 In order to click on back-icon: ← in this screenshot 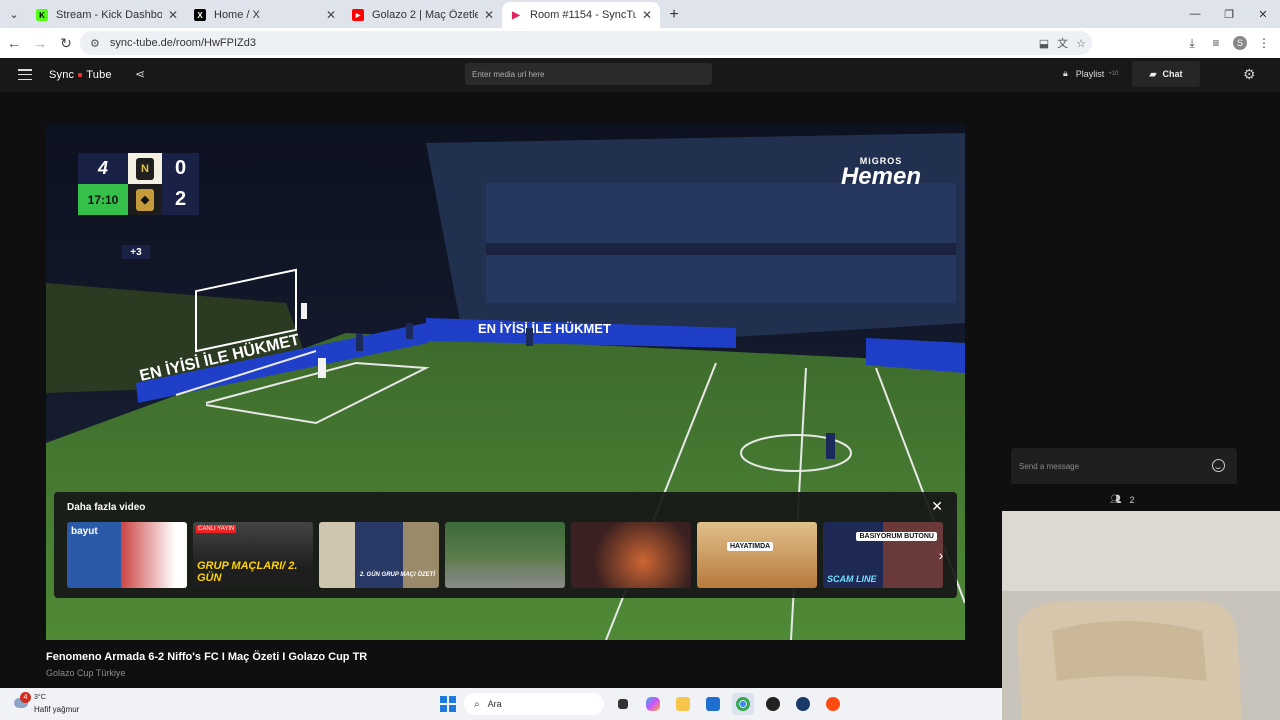, I will do `click(14, 43)`.